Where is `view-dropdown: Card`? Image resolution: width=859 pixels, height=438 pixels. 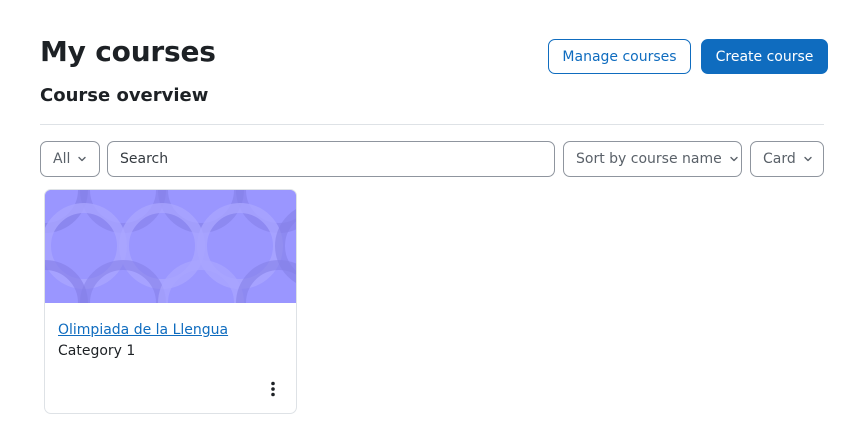 view-dropdown: Card is located at coordinates (787, 159).